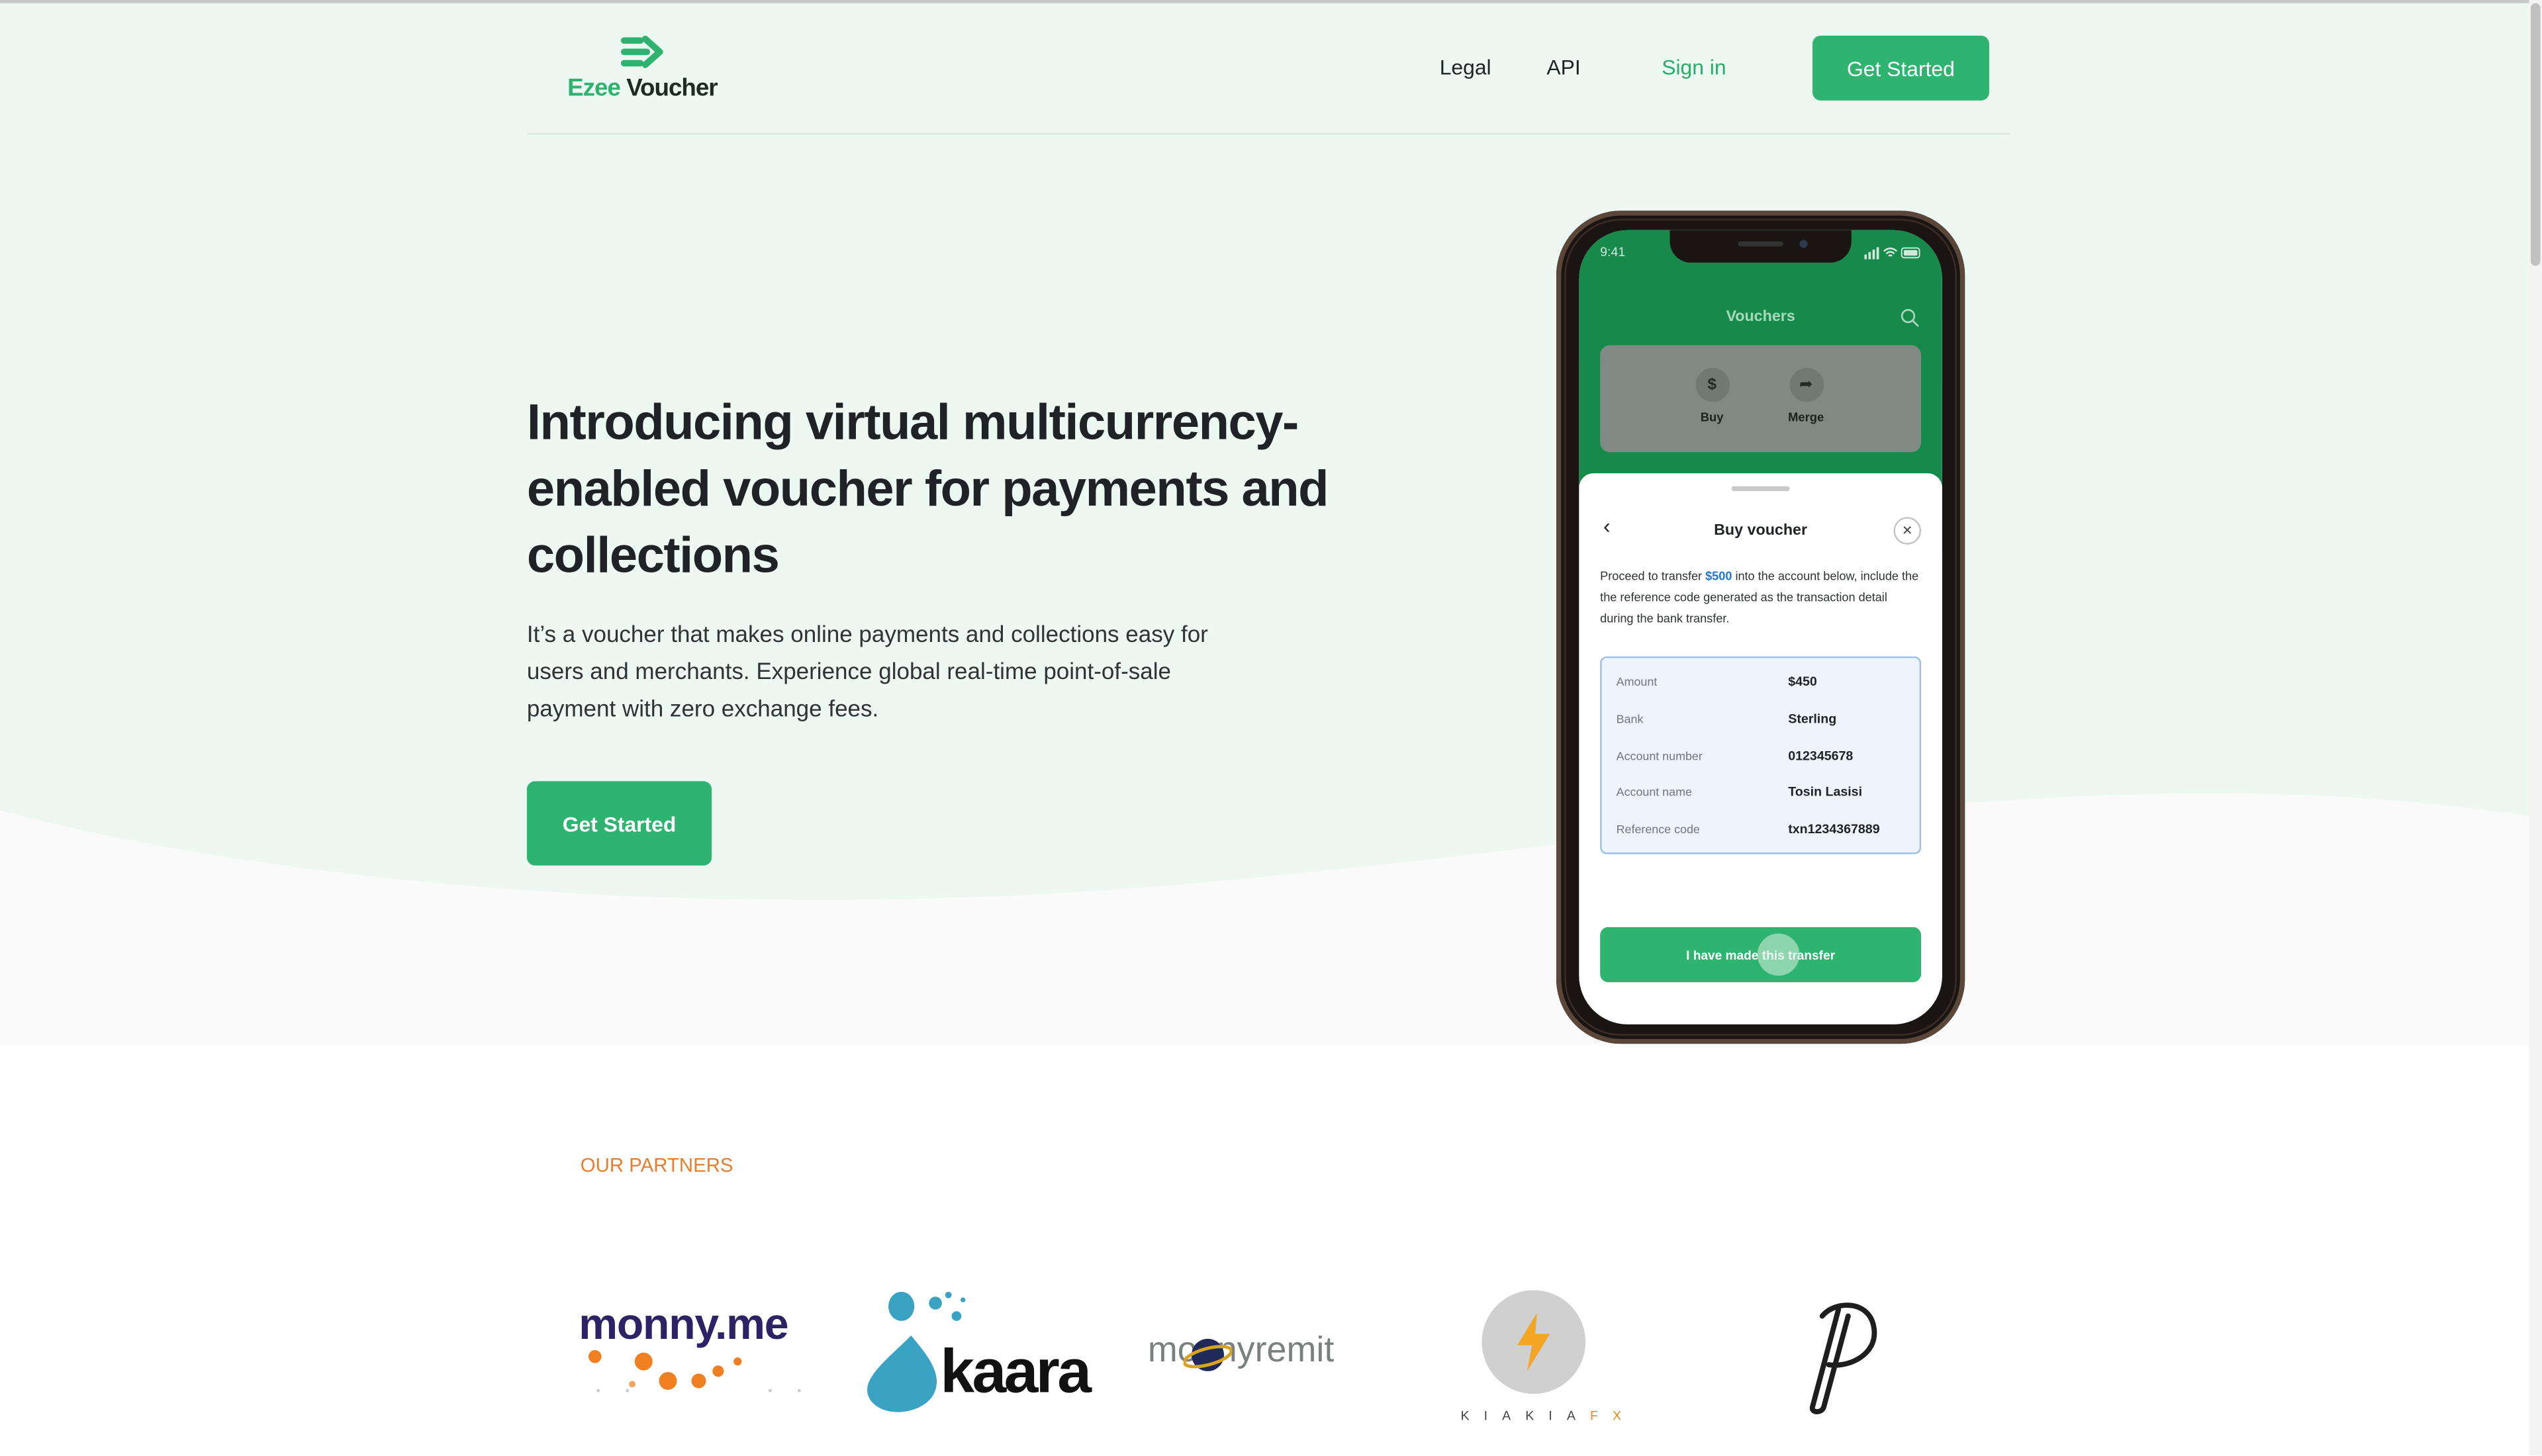 This screenshot has height=1456, width=2542. What do you see at coordinates (1630, 719) in the screenshot?
I see `detail-label: Bank` at bounding box center [1630, 719].